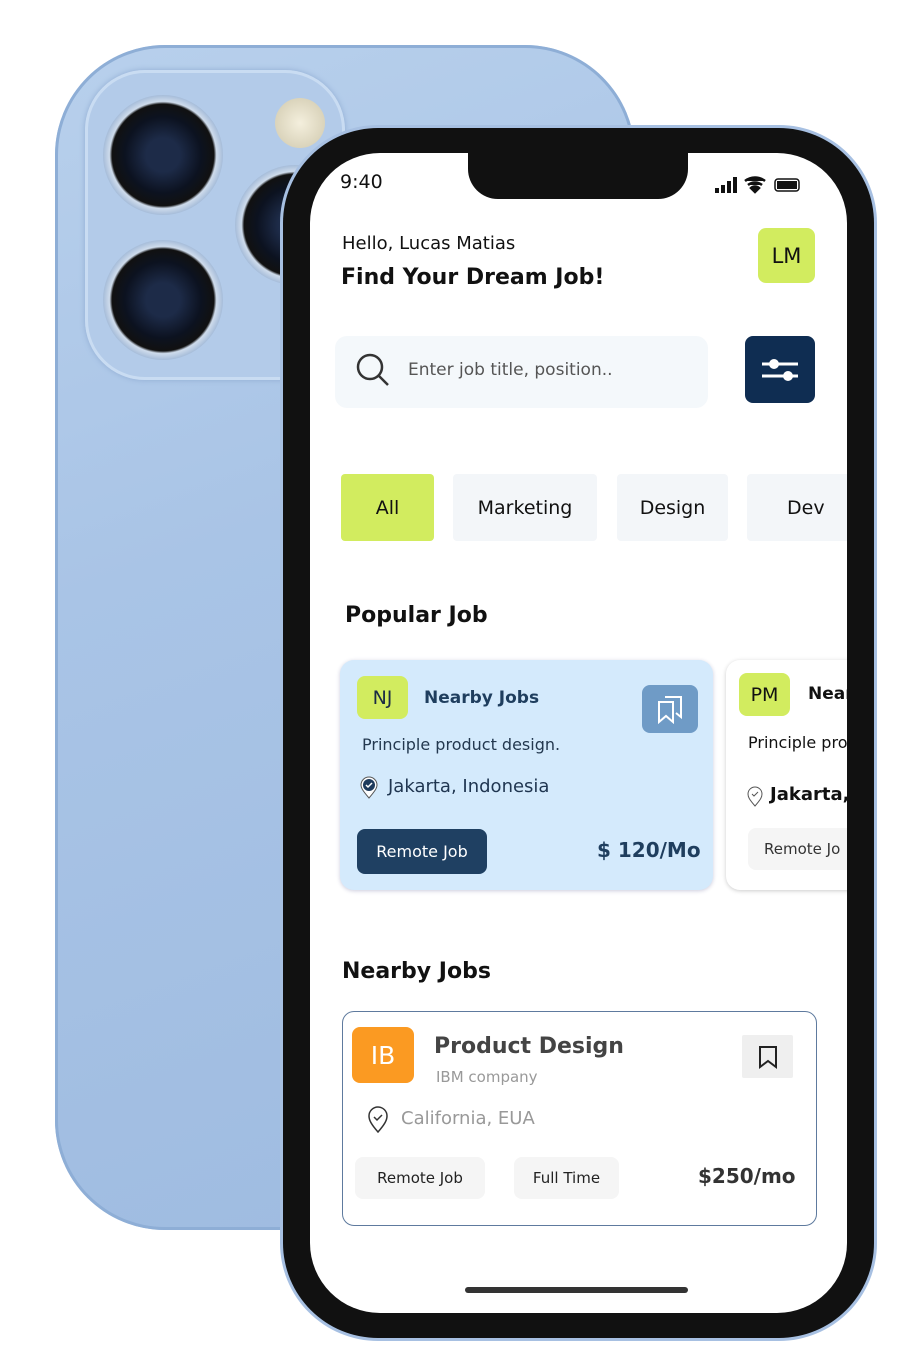 This screenshot has height=1359, width=907. What do you see at coordinates (383, 1055) in the screenshot?
I see `company-logo: IB` at bounding box center [383, 1055].